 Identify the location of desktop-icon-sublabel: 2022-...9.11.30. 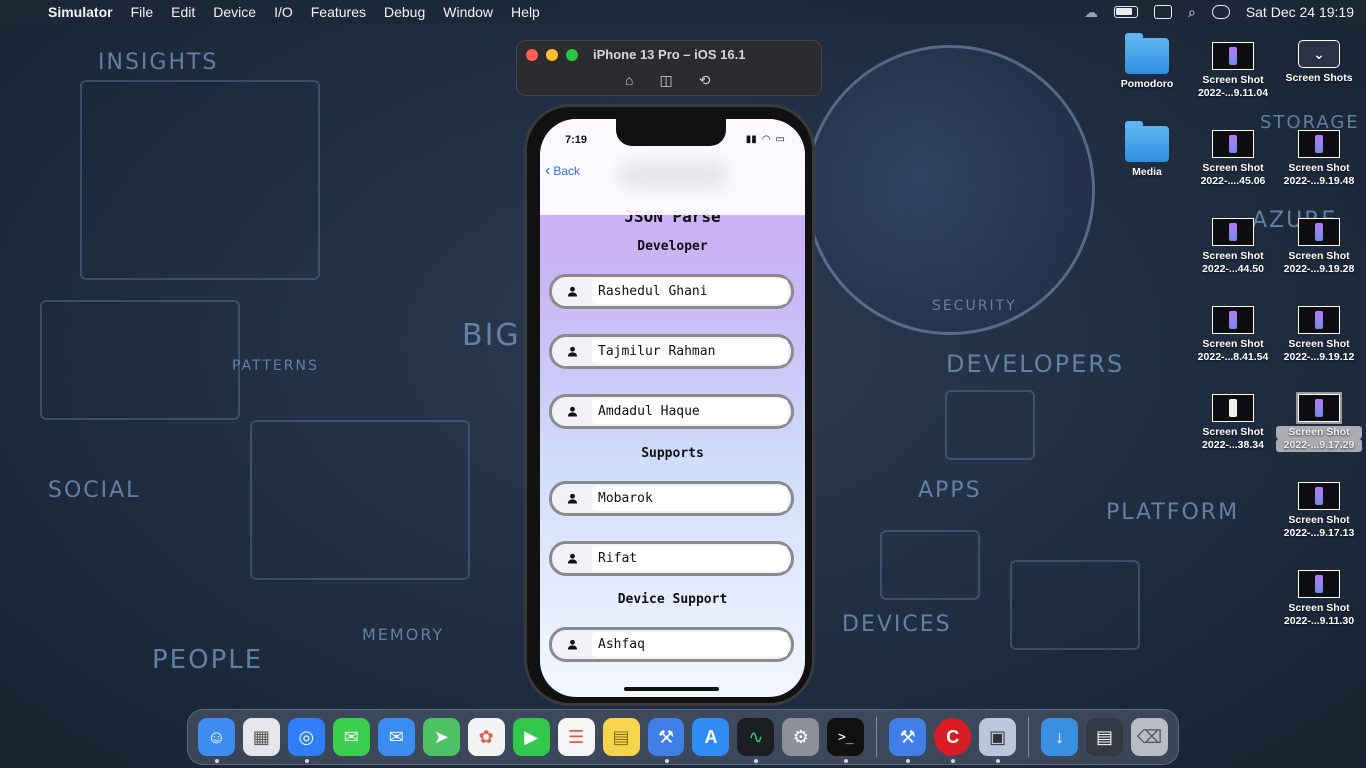
(1319, 621).